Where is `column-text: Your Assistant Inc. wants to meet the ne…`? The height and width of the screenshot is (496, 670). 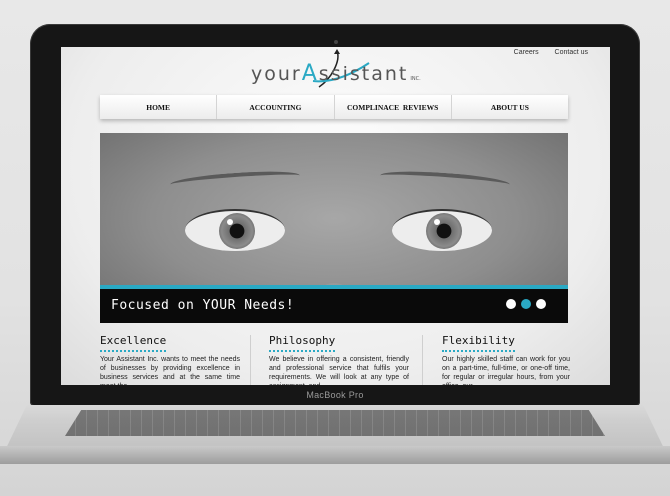
column-text: Your Assistant Inc. wants to meet the ne… is located at coordinates (170, 370).